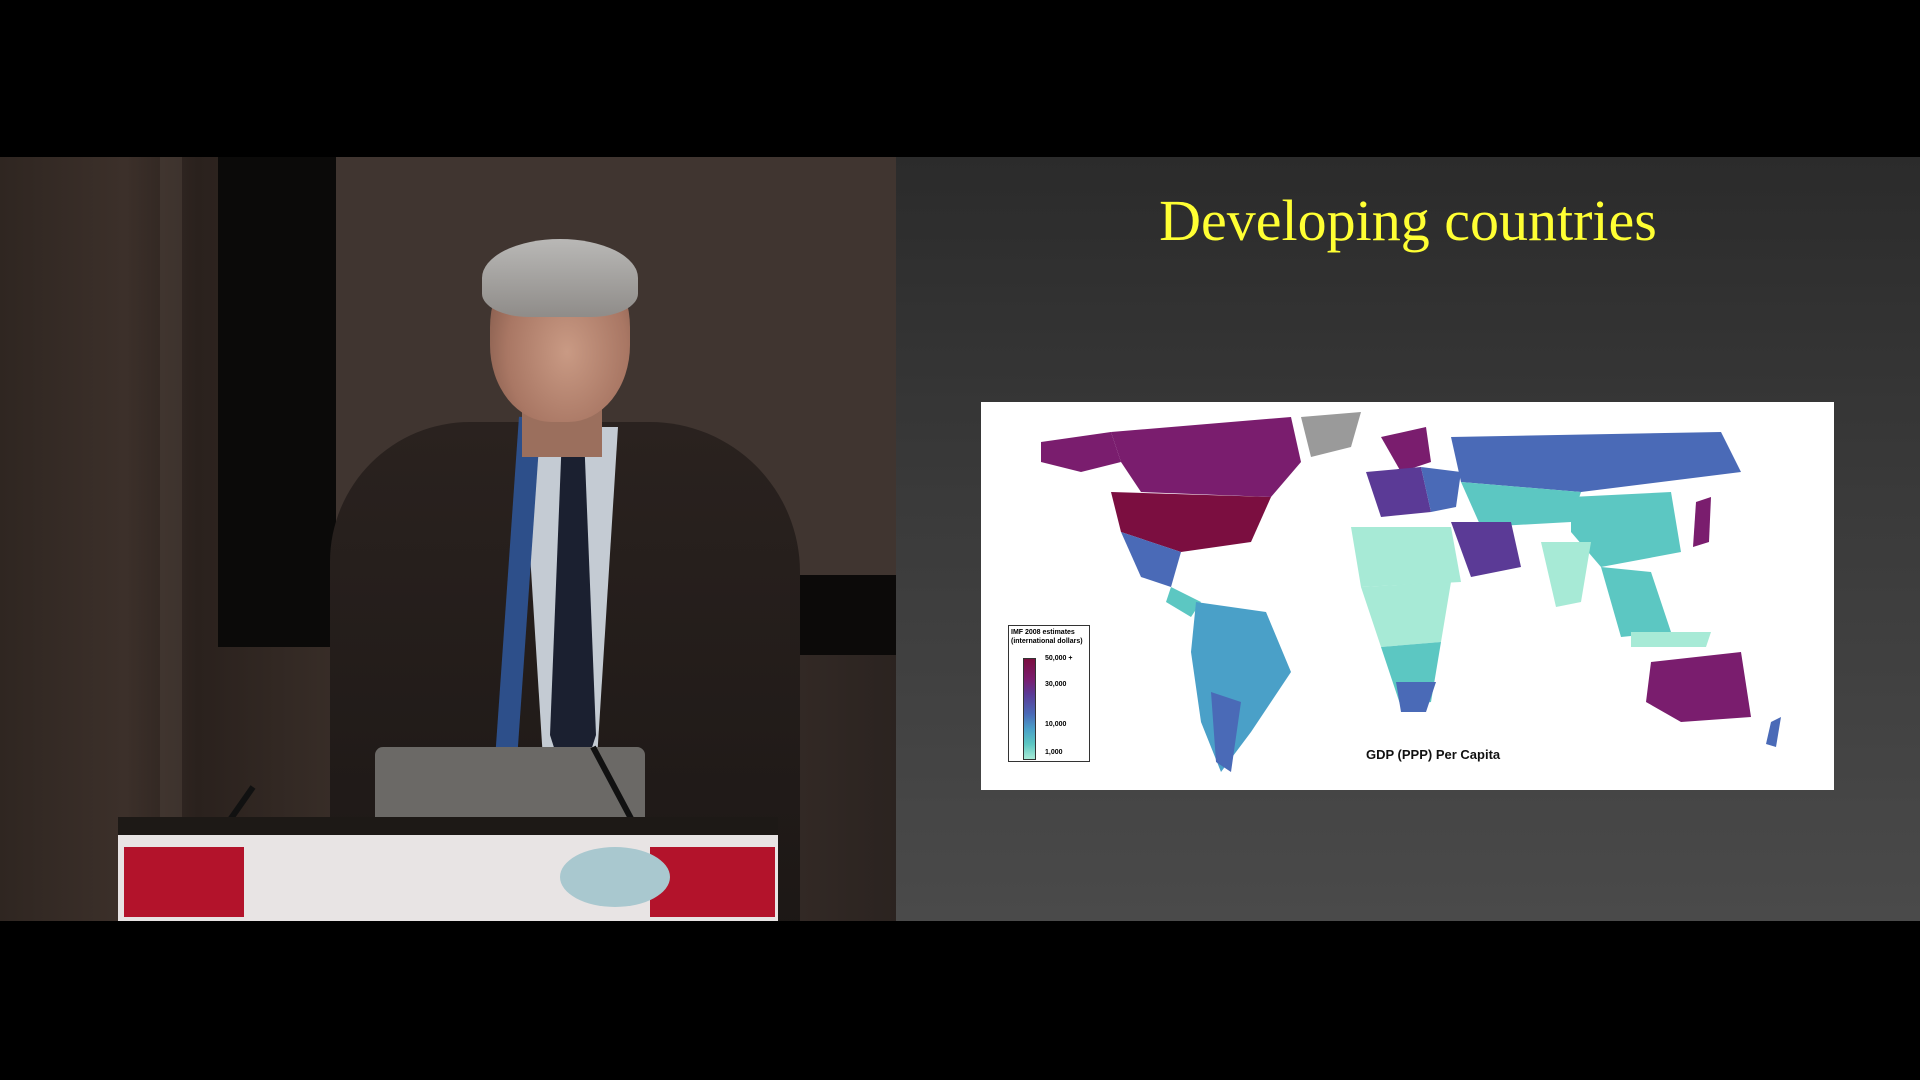 Image resolution: width=1920 pixels, height=1080 pixels. Describe the element at coordinates (1698, 687) in the screenshot. I see `map-region-australia` at that location.